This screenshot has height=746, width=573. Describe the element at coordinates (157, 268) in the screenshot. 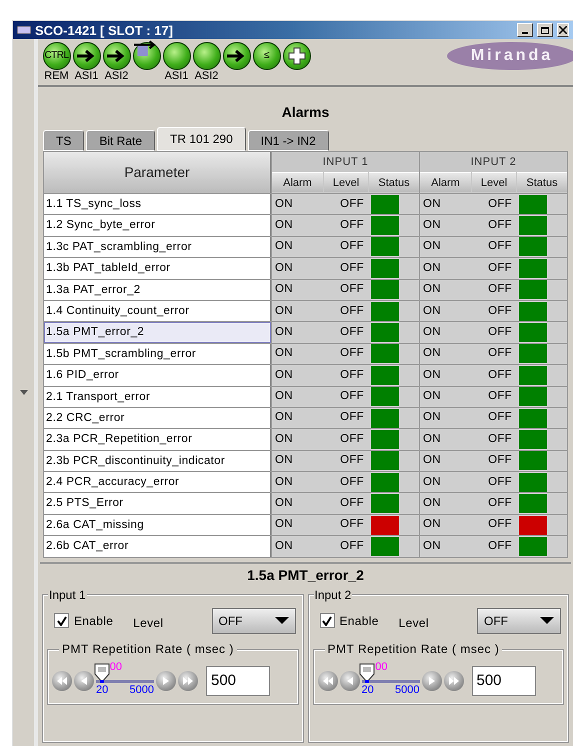

I see `parameter-cell: 1.3b PAT_tableId_error` at that location.